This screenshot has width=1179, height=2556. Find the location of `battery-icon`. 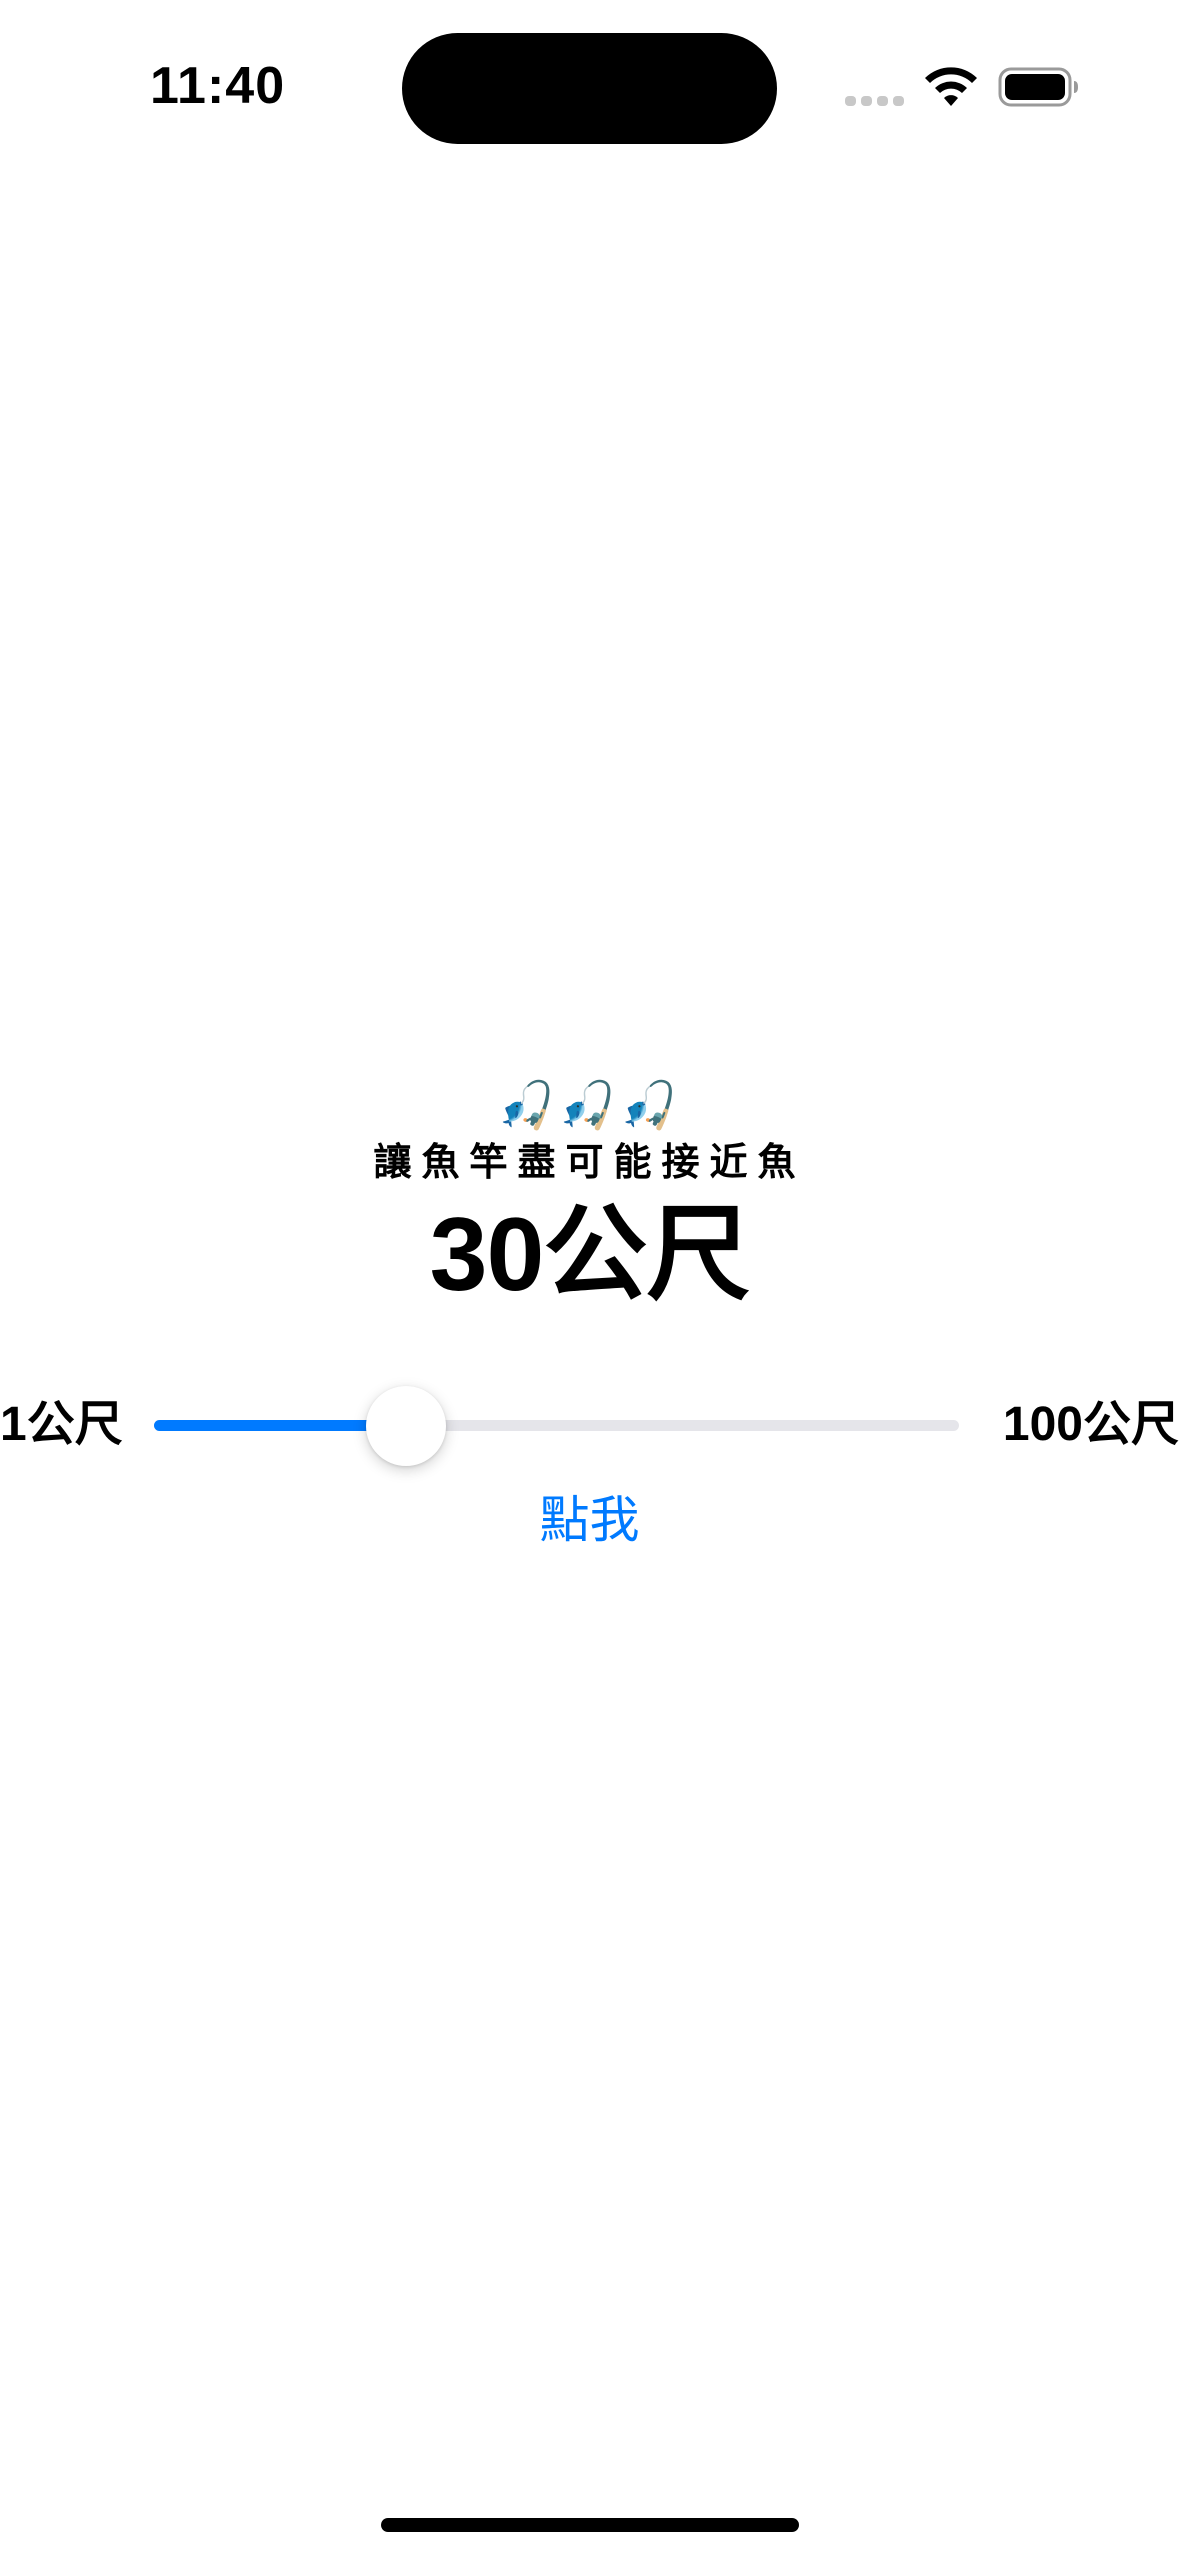

battery-icon is located at coordinates (1038, 87).